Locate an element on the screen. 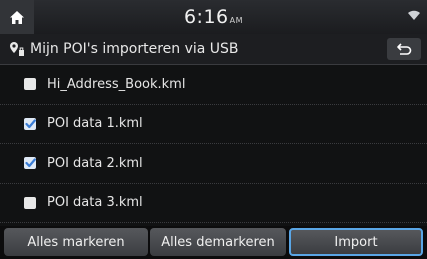 The height and width of the screenshot is (259, 427). file-name: Hi_Address_Book.kml is located at coordinates (116, 84).